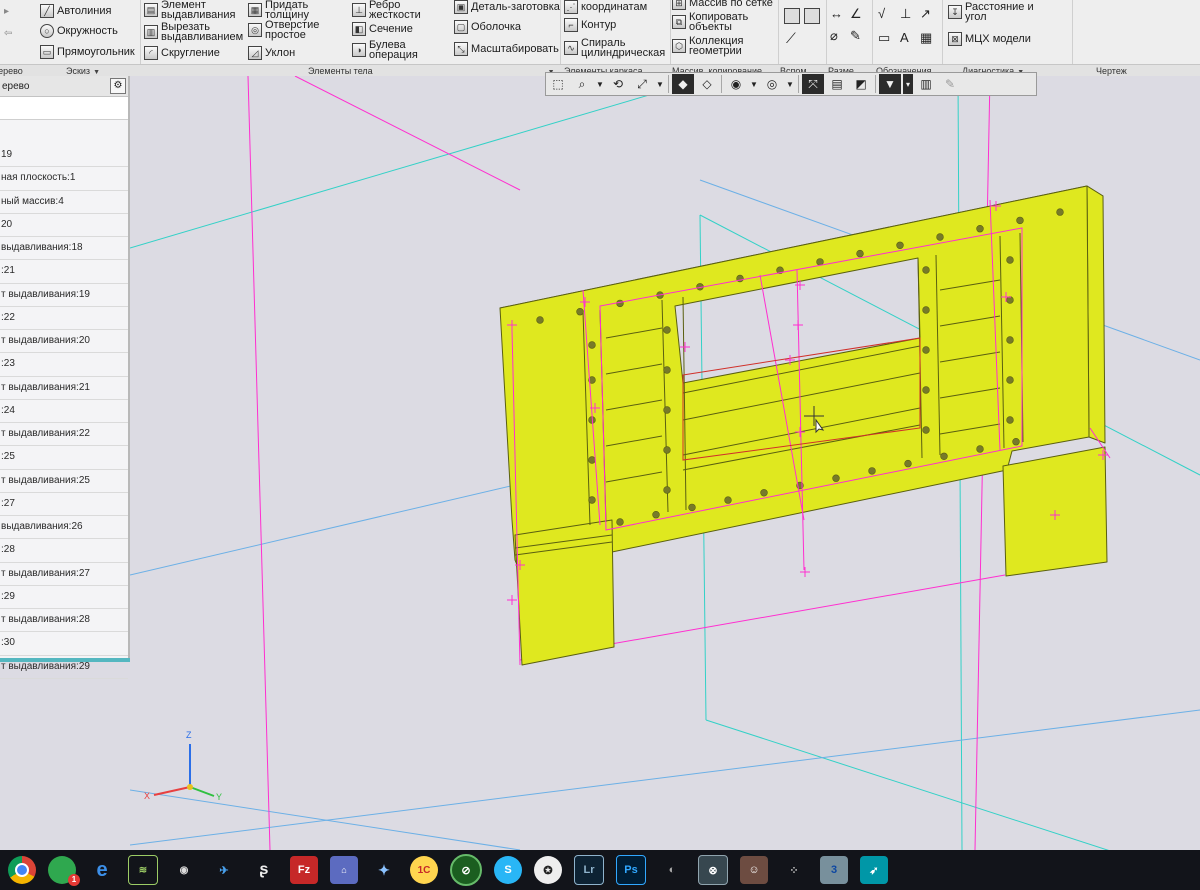  Describe the element at coordinates (264, 870) in the screenshot. I see `s-app-icon: ʂ` at that location.